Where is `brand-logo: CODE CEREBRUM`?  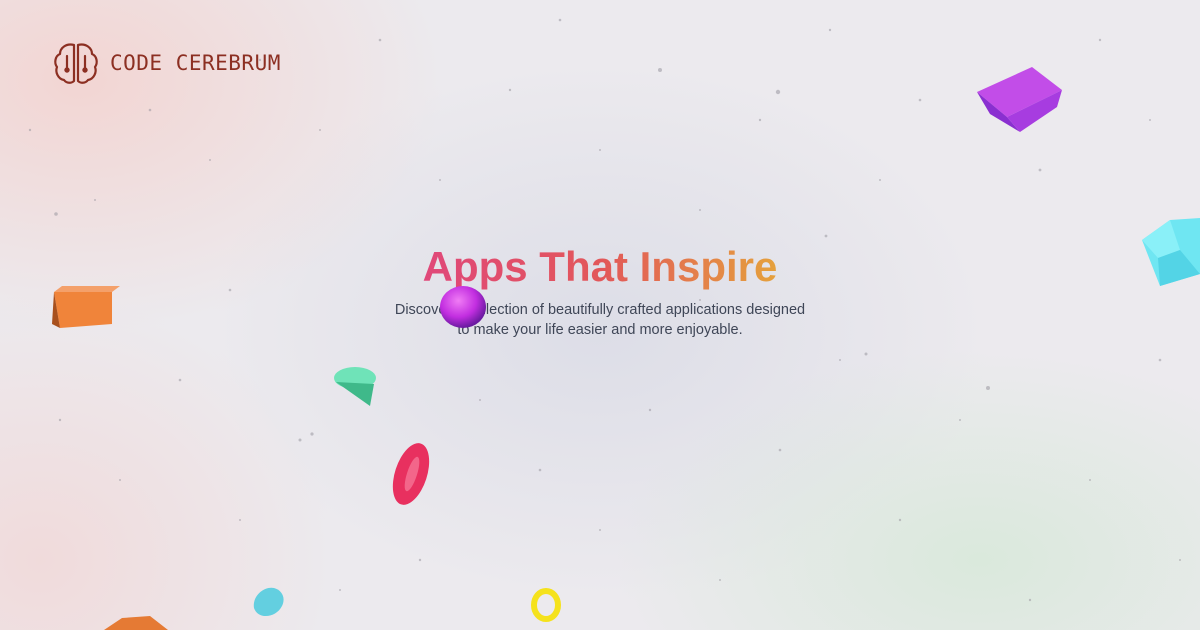 brand-logo: CODE CEREBRUM is located at coordinates (166, 63).